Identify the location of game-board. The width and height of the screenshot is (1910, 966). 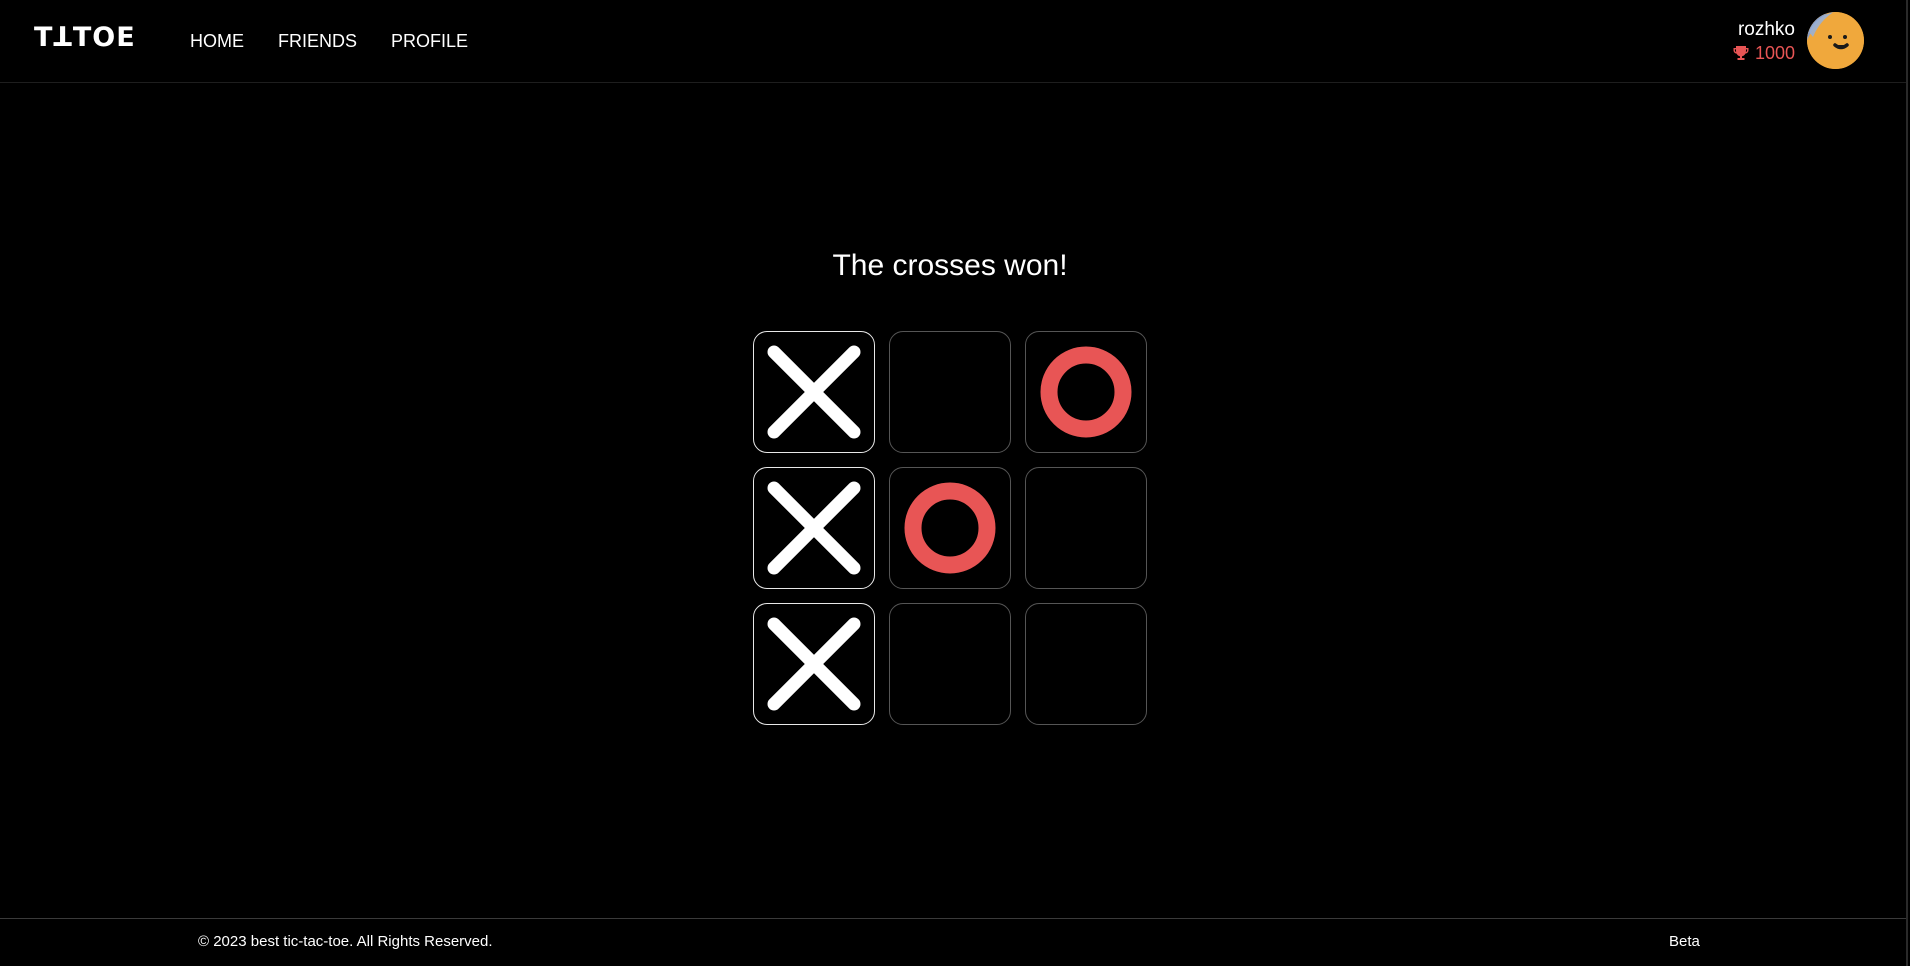
(950, 528).